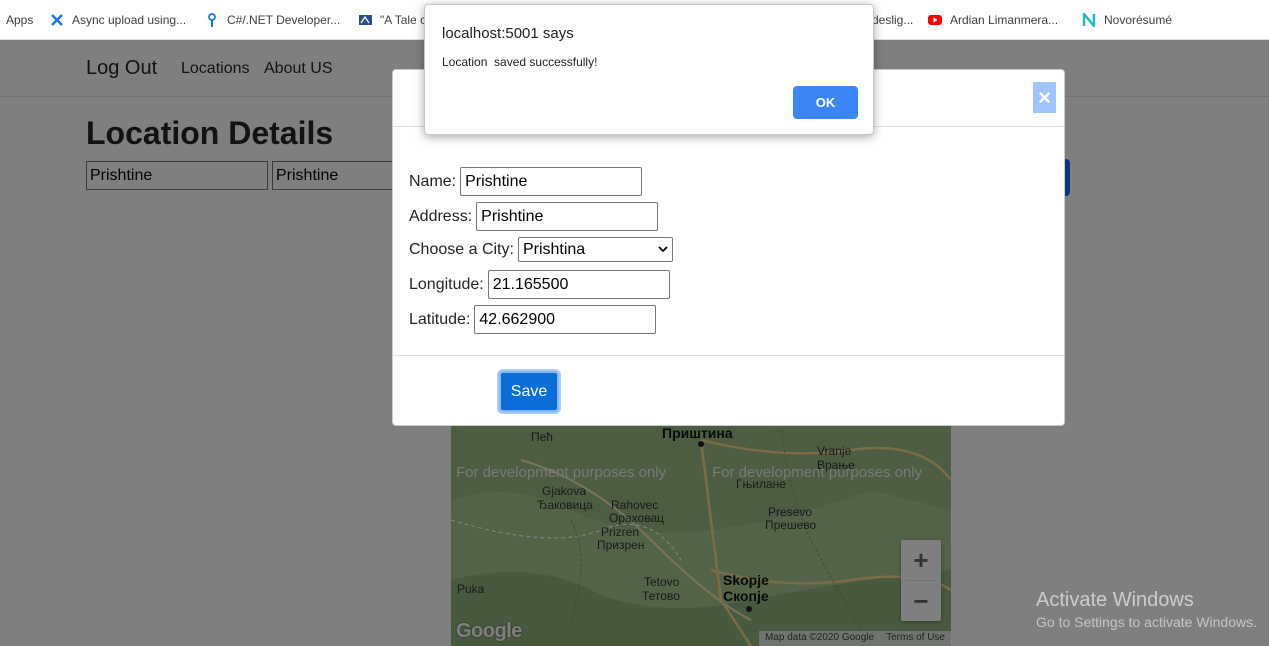  Describe the element at coordinates (508, 33) in the screenshot. I see `alert-title: localhost:5001 says` at that location.